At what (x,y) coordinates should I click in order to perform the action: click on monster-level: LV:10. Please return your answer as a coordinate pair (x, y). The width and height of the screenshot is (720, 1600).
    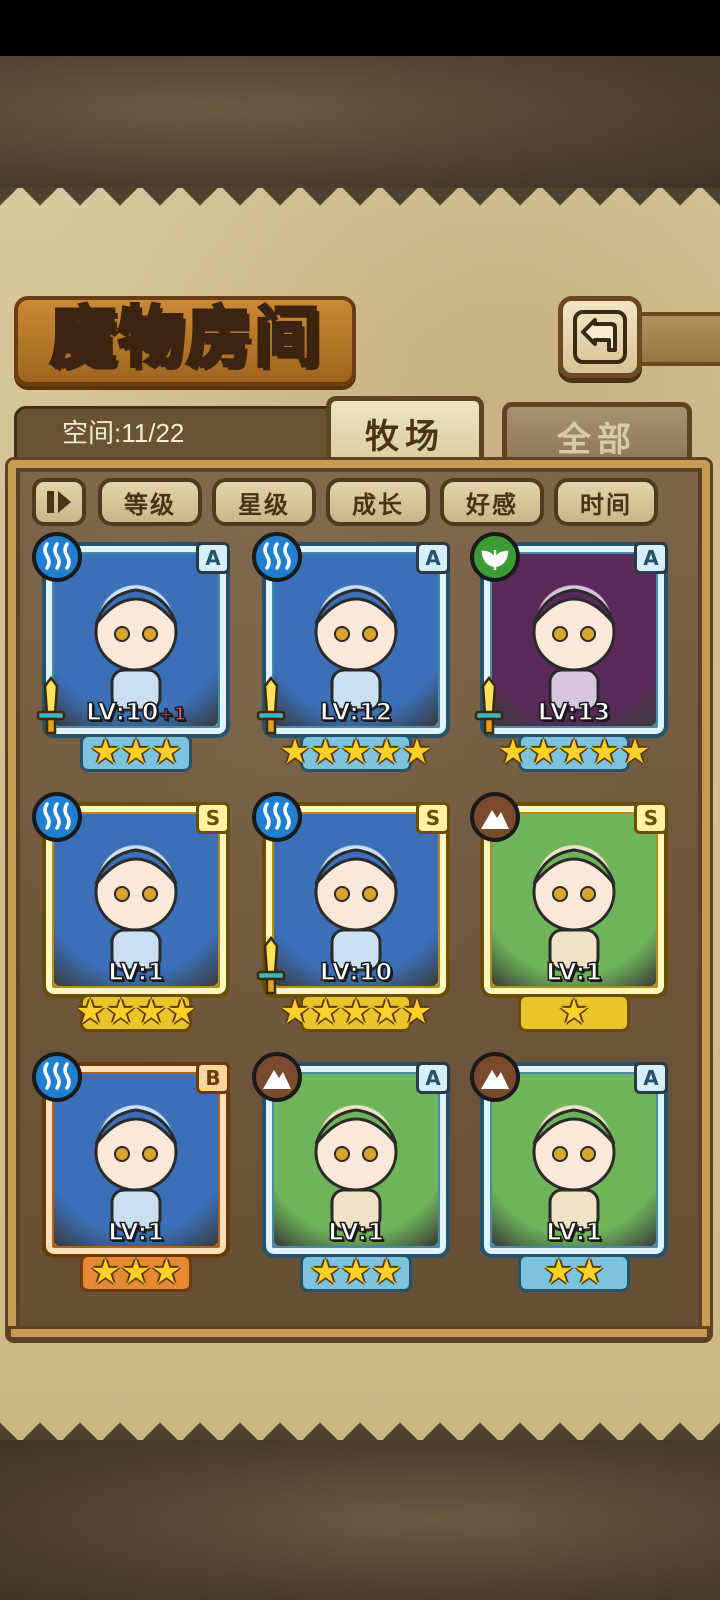
    Looking at the image, I should click on (356, 972).